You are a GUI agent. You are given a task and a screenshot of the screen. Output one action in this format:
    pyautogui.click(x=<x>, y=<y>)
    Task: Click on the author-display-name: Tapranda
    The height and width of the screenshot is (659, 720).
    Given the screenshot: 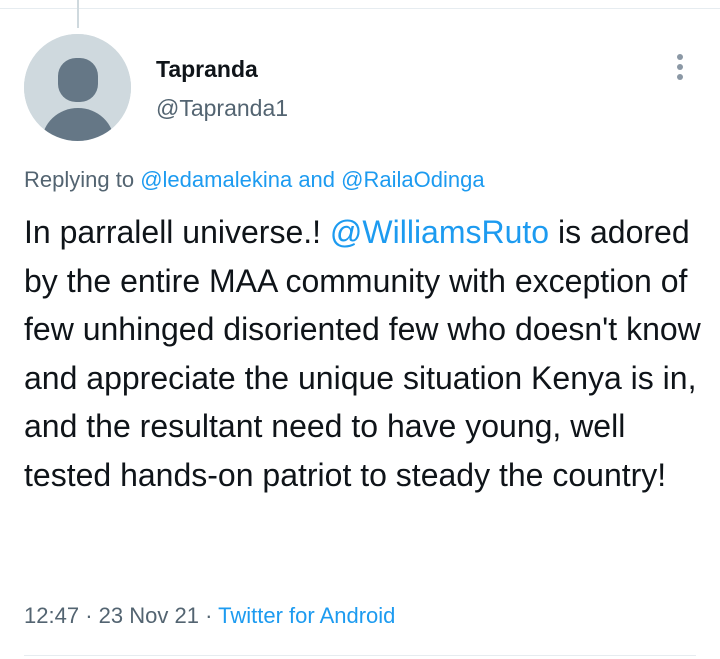 What is the action you would take?
    pyautogui.click(x=207, y=69)
    